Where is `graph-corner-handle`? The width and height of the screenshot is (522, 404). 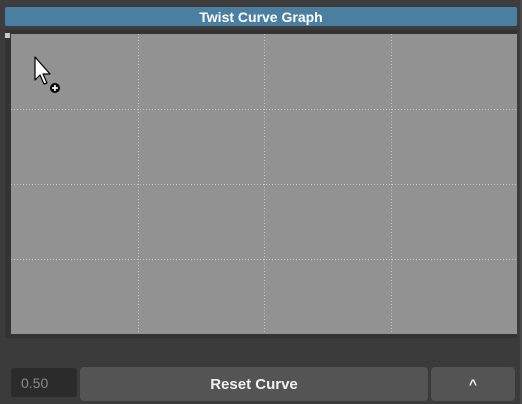
graph-corner-handle is located at coordinates (7, 35).